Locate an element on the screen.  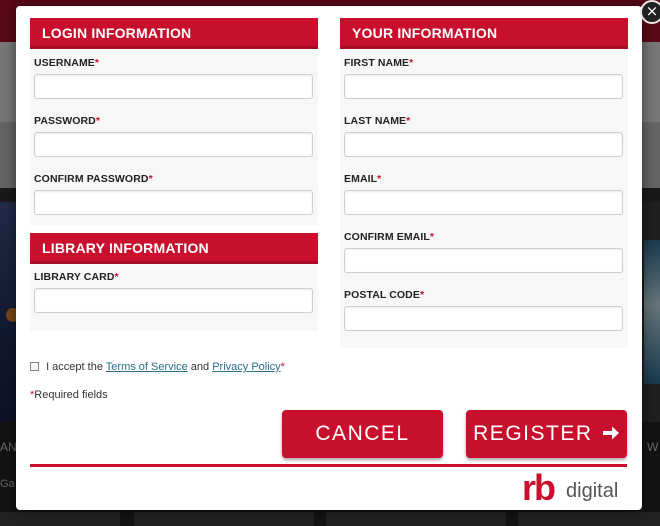
username-input is located at coordinates (173, 86).